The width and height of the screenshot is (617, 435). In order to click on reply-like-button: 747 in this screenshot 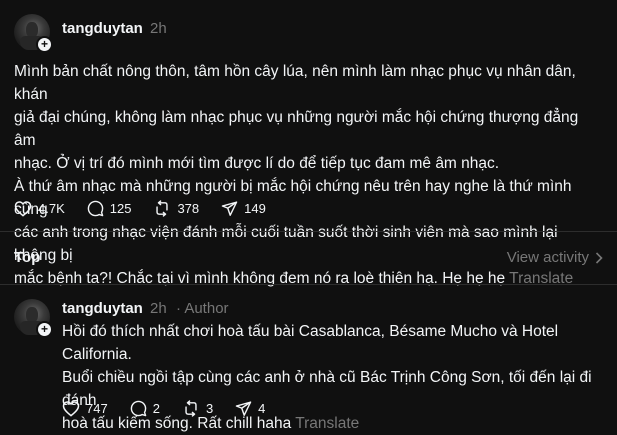, I will do `click(85, 408)`.